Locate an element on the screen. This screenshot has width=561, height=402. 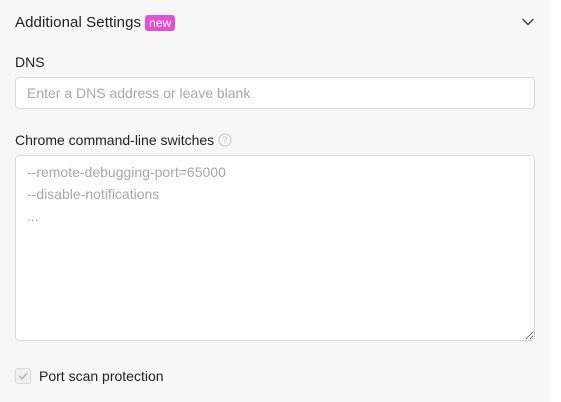
chrome-switches-label-row: Chrome command-line switches ? is located at coordinates (123, 140).